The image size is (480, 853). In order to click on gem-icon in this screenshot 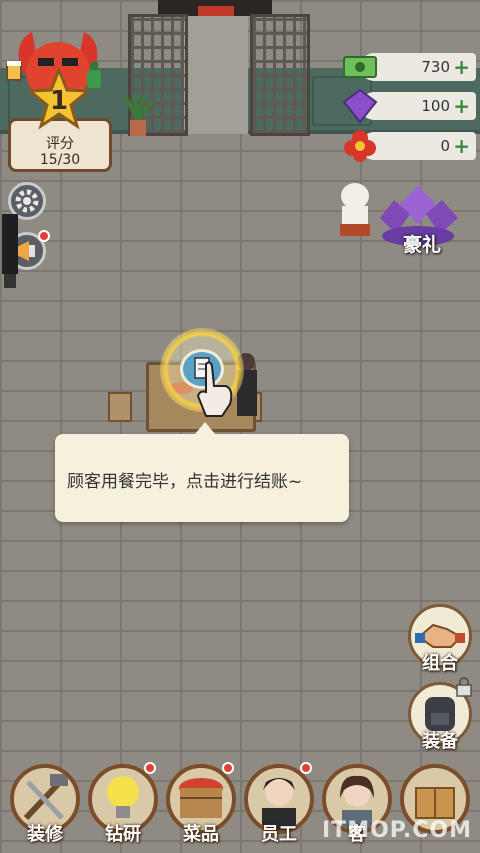, I will do `click(360, 106)`.